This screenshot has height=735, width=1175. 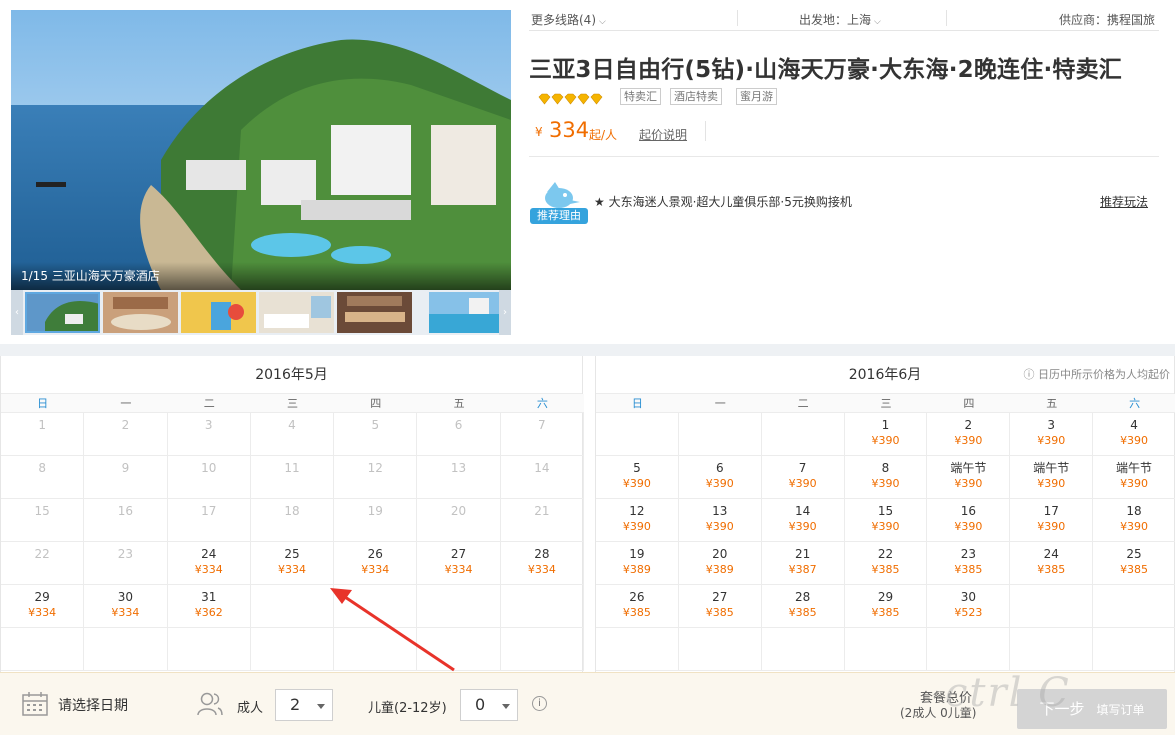 What do you see at coordinates (43, 606) in the screenshot?
I see `calendar-day-cell: 29 ¥334` at bounding box center [43, 606].